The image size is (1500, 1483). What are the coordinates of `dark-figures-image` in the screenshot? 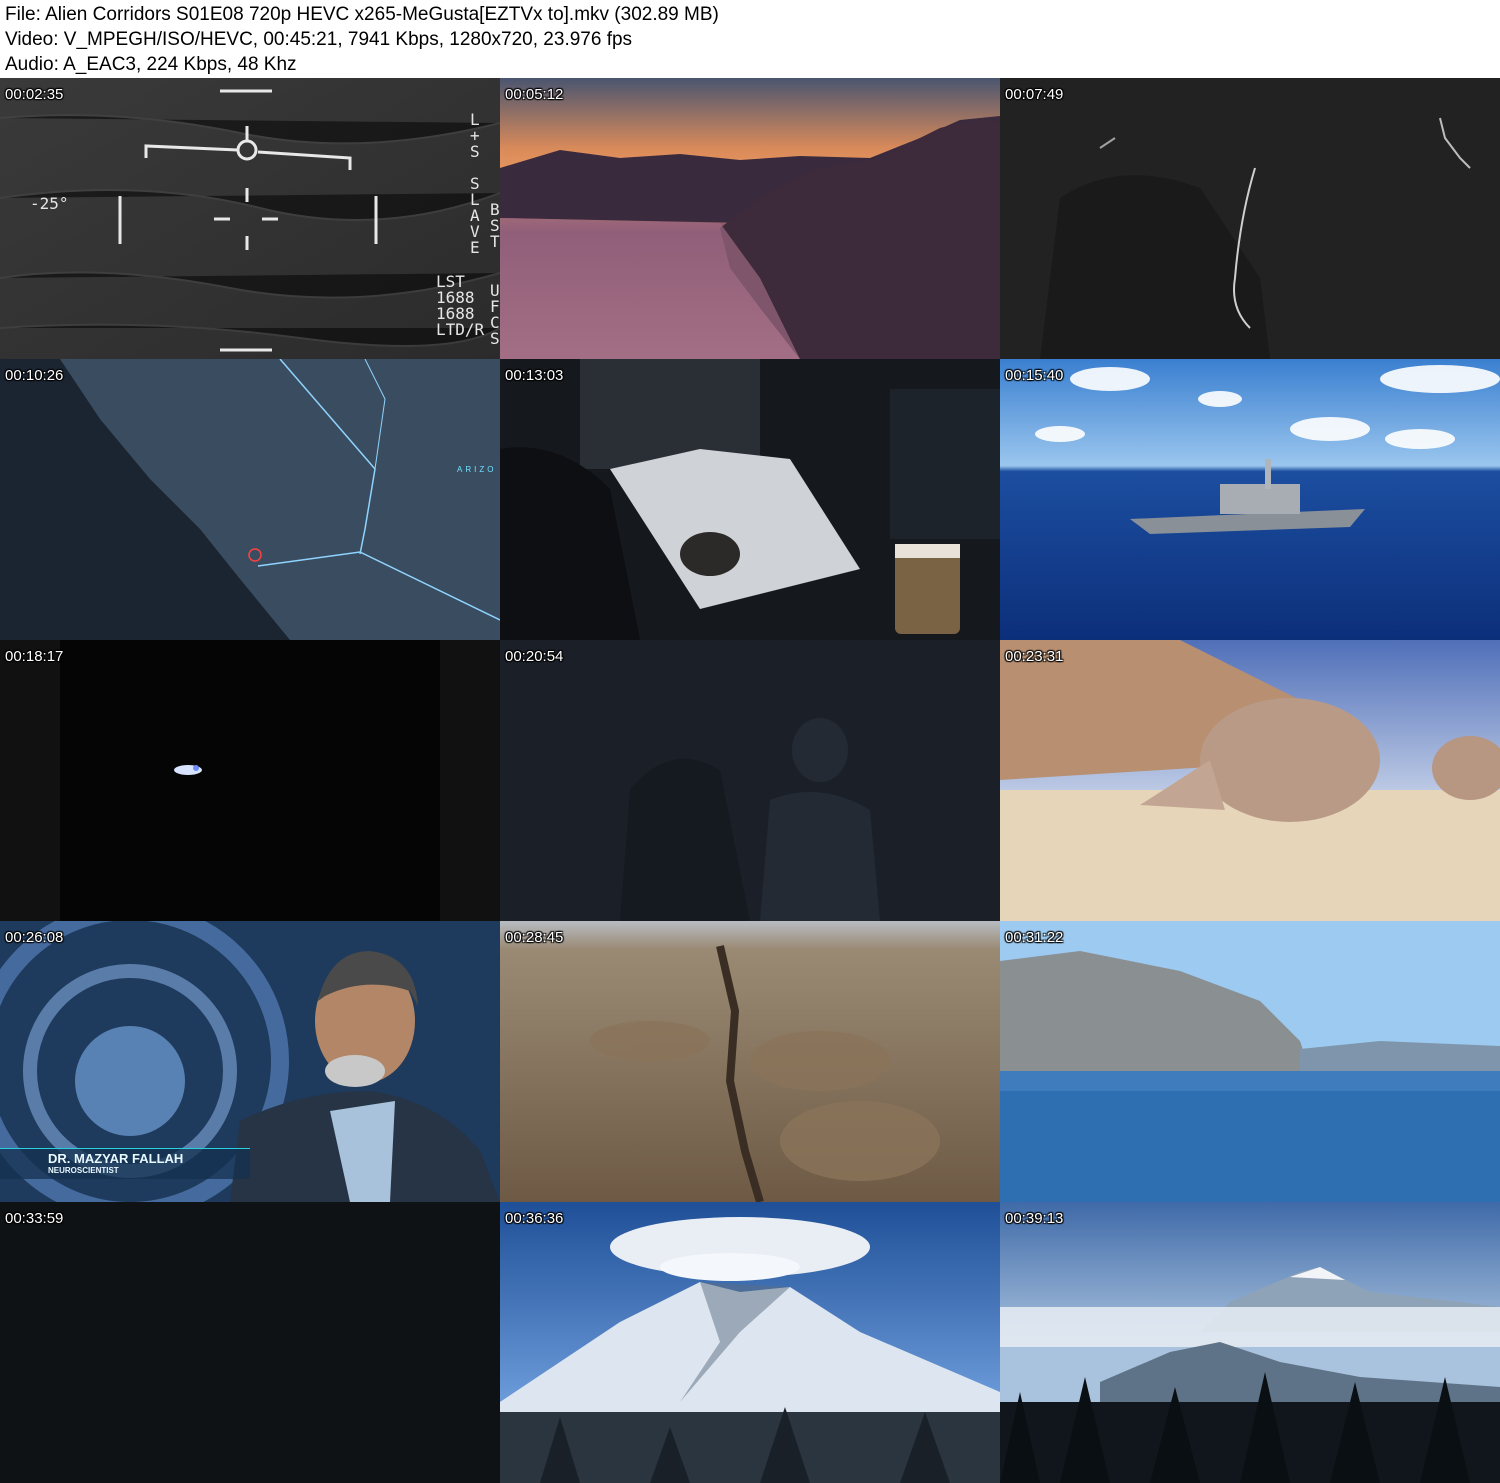 It's located at (750, 780).